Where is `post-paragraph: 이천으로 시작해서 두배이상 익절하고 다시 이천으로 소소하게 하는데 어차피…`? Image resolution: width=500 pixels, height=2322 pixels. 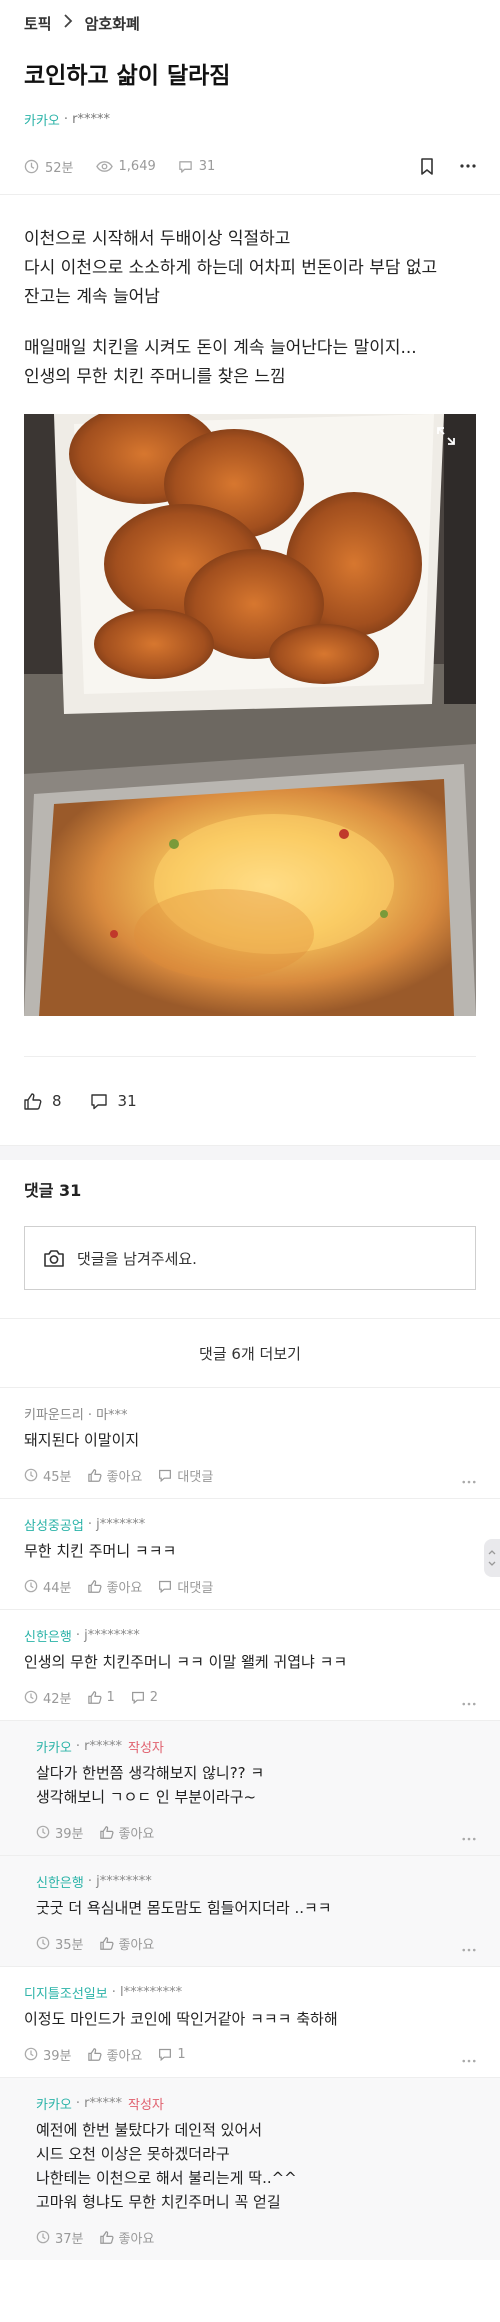
post-paragraph: 이천으로 시작해서 두배이상 익절하고 다시 이천으로 소소하게 하는데 어차피… is located at coordinates (231, 268).